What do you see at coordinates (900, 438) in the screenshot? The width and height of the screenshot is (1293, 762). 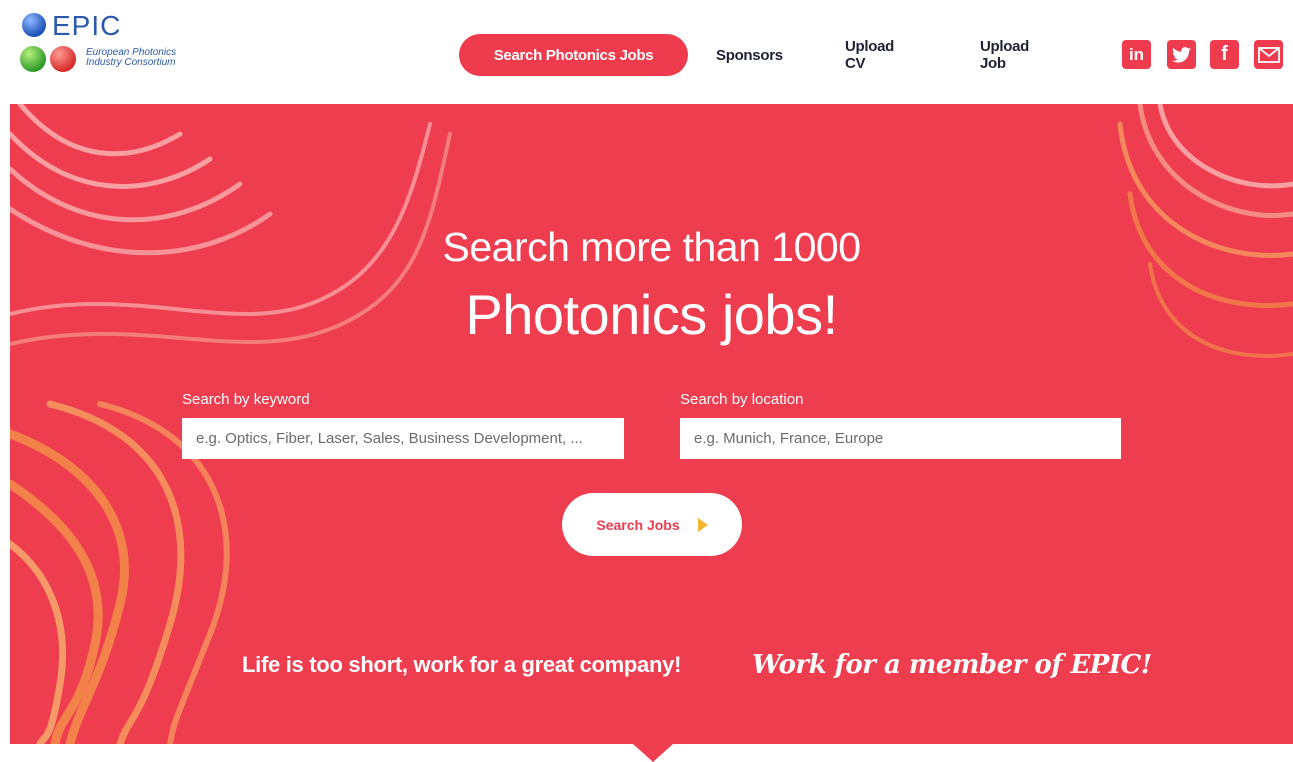 I see `location-input` at bounding box center [900, 438].